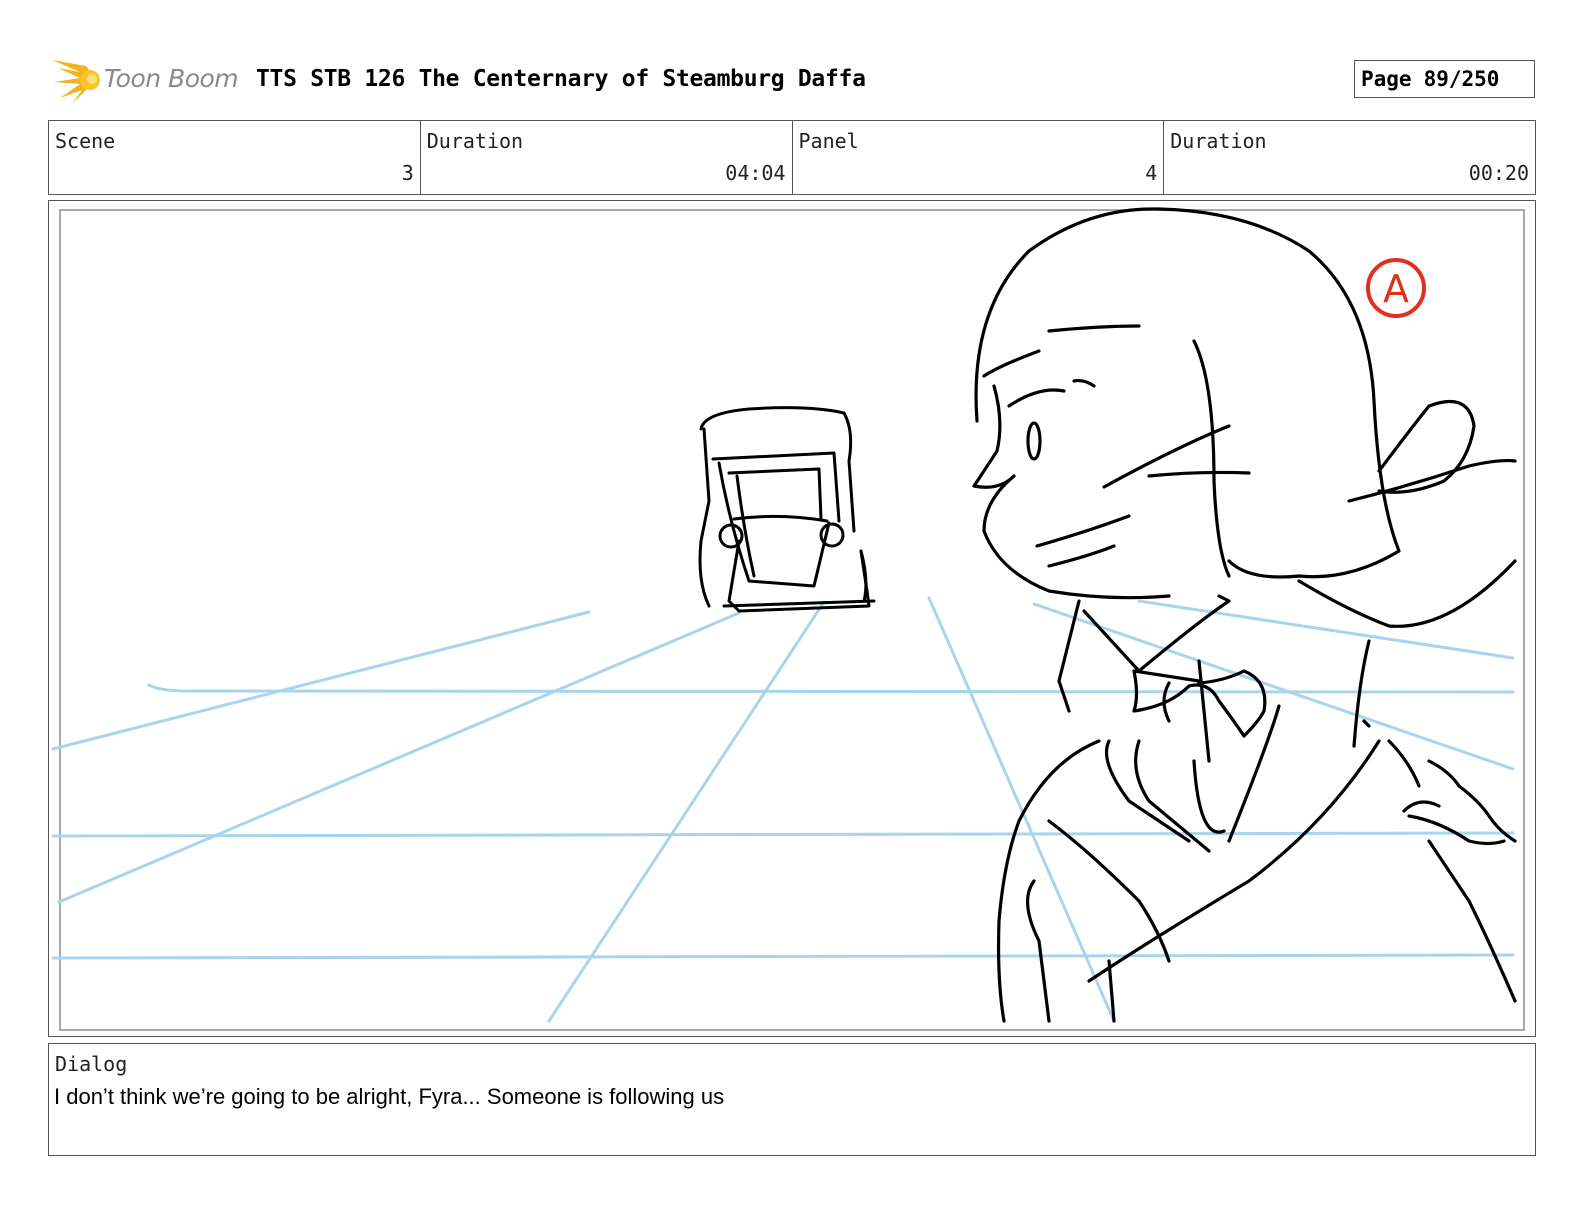 The height and width of the screenshot is (1224, 1584). Describe the element at coordinates (1386, 79) in the screenshot. I see `page-label: Page` at that location.